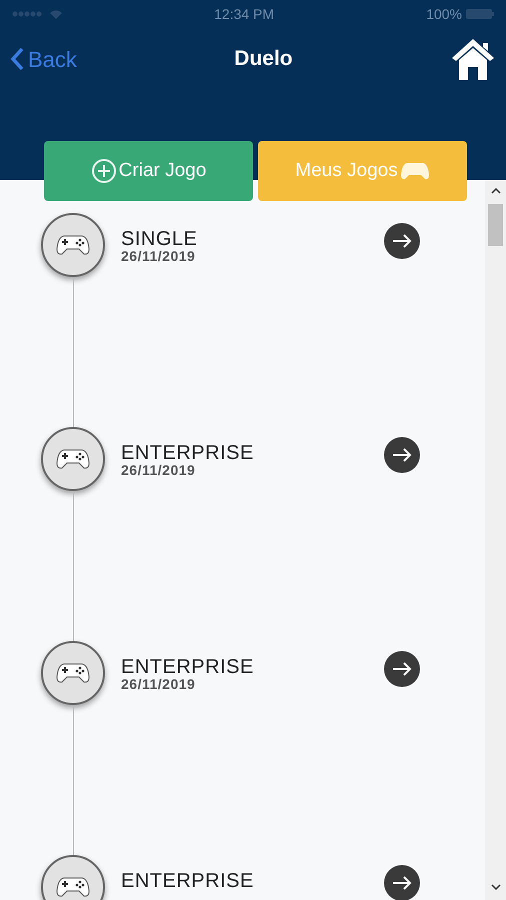 The image size is (506, 900). What do you see at coordinates (480, 14) in the screenshot?
I see `battery-icon` at bounding box center [480, 14].